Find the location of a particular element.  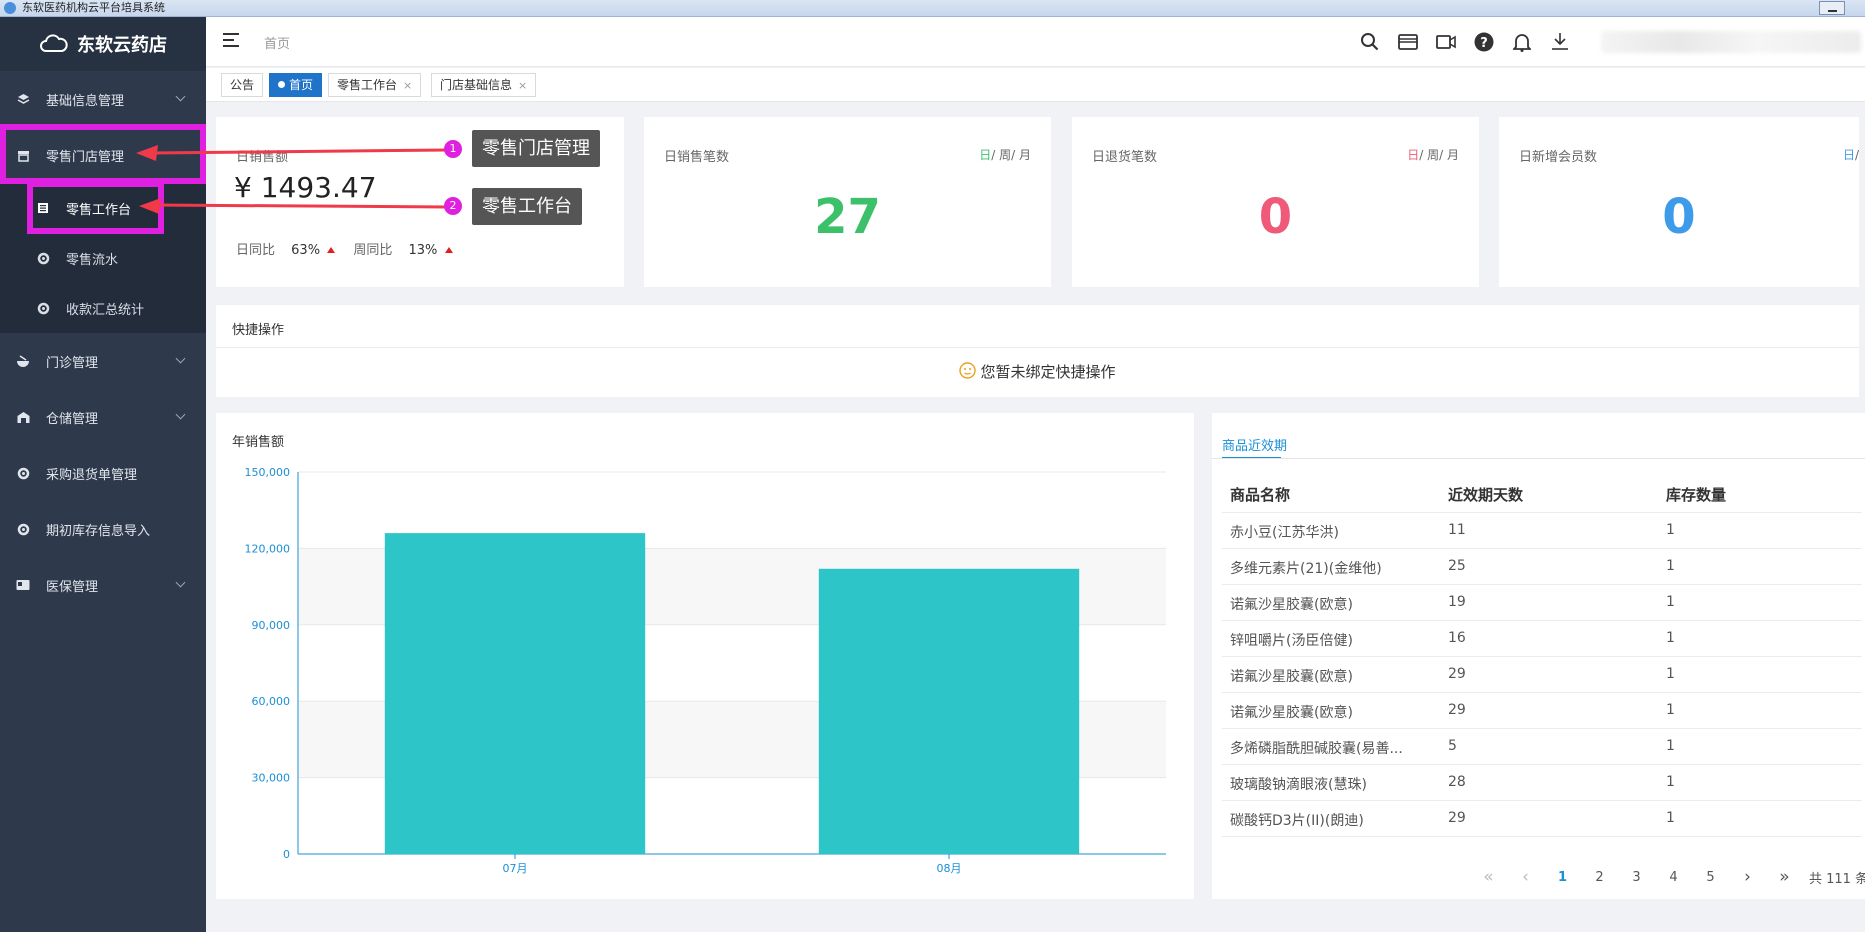

sidebar-item-retail-flow: 零售流水 is located at coordinates (103, 258).